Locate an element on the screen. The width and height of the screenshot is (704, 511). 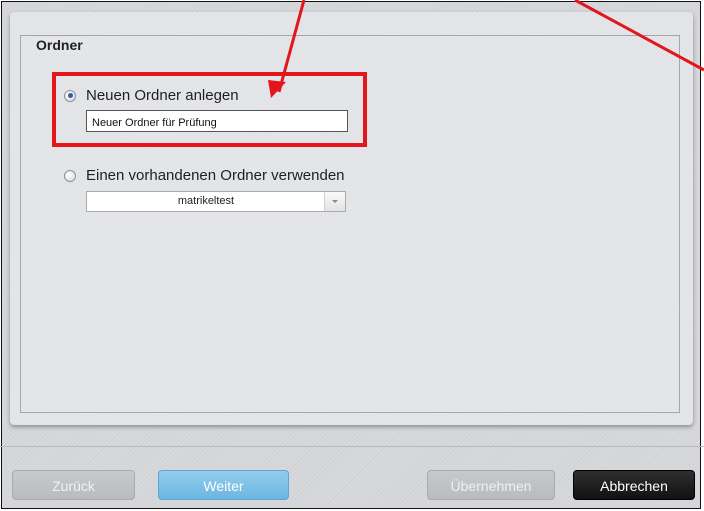
radio-unchecked-icon is located at coordinates (70, 175).